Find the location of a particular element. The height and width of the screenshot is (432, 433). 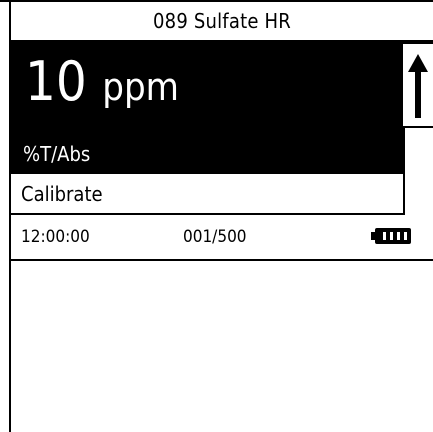

arrow-up-icon is located at coordinates (418, 86).